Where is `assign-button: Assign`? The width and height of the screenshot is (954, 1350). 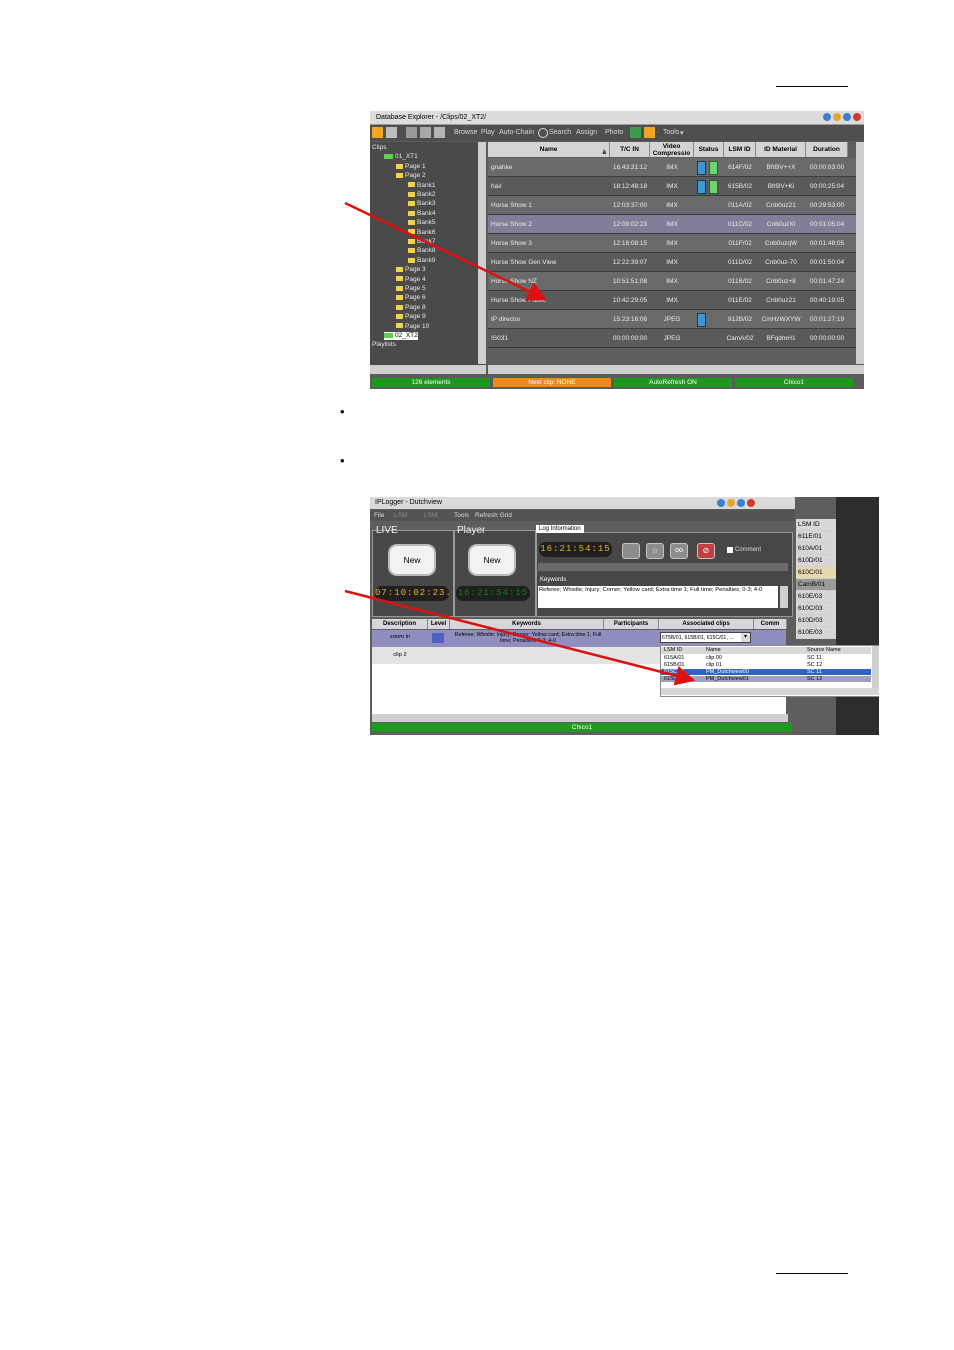
assign-button: Assign is located at coordinates (586, 132).